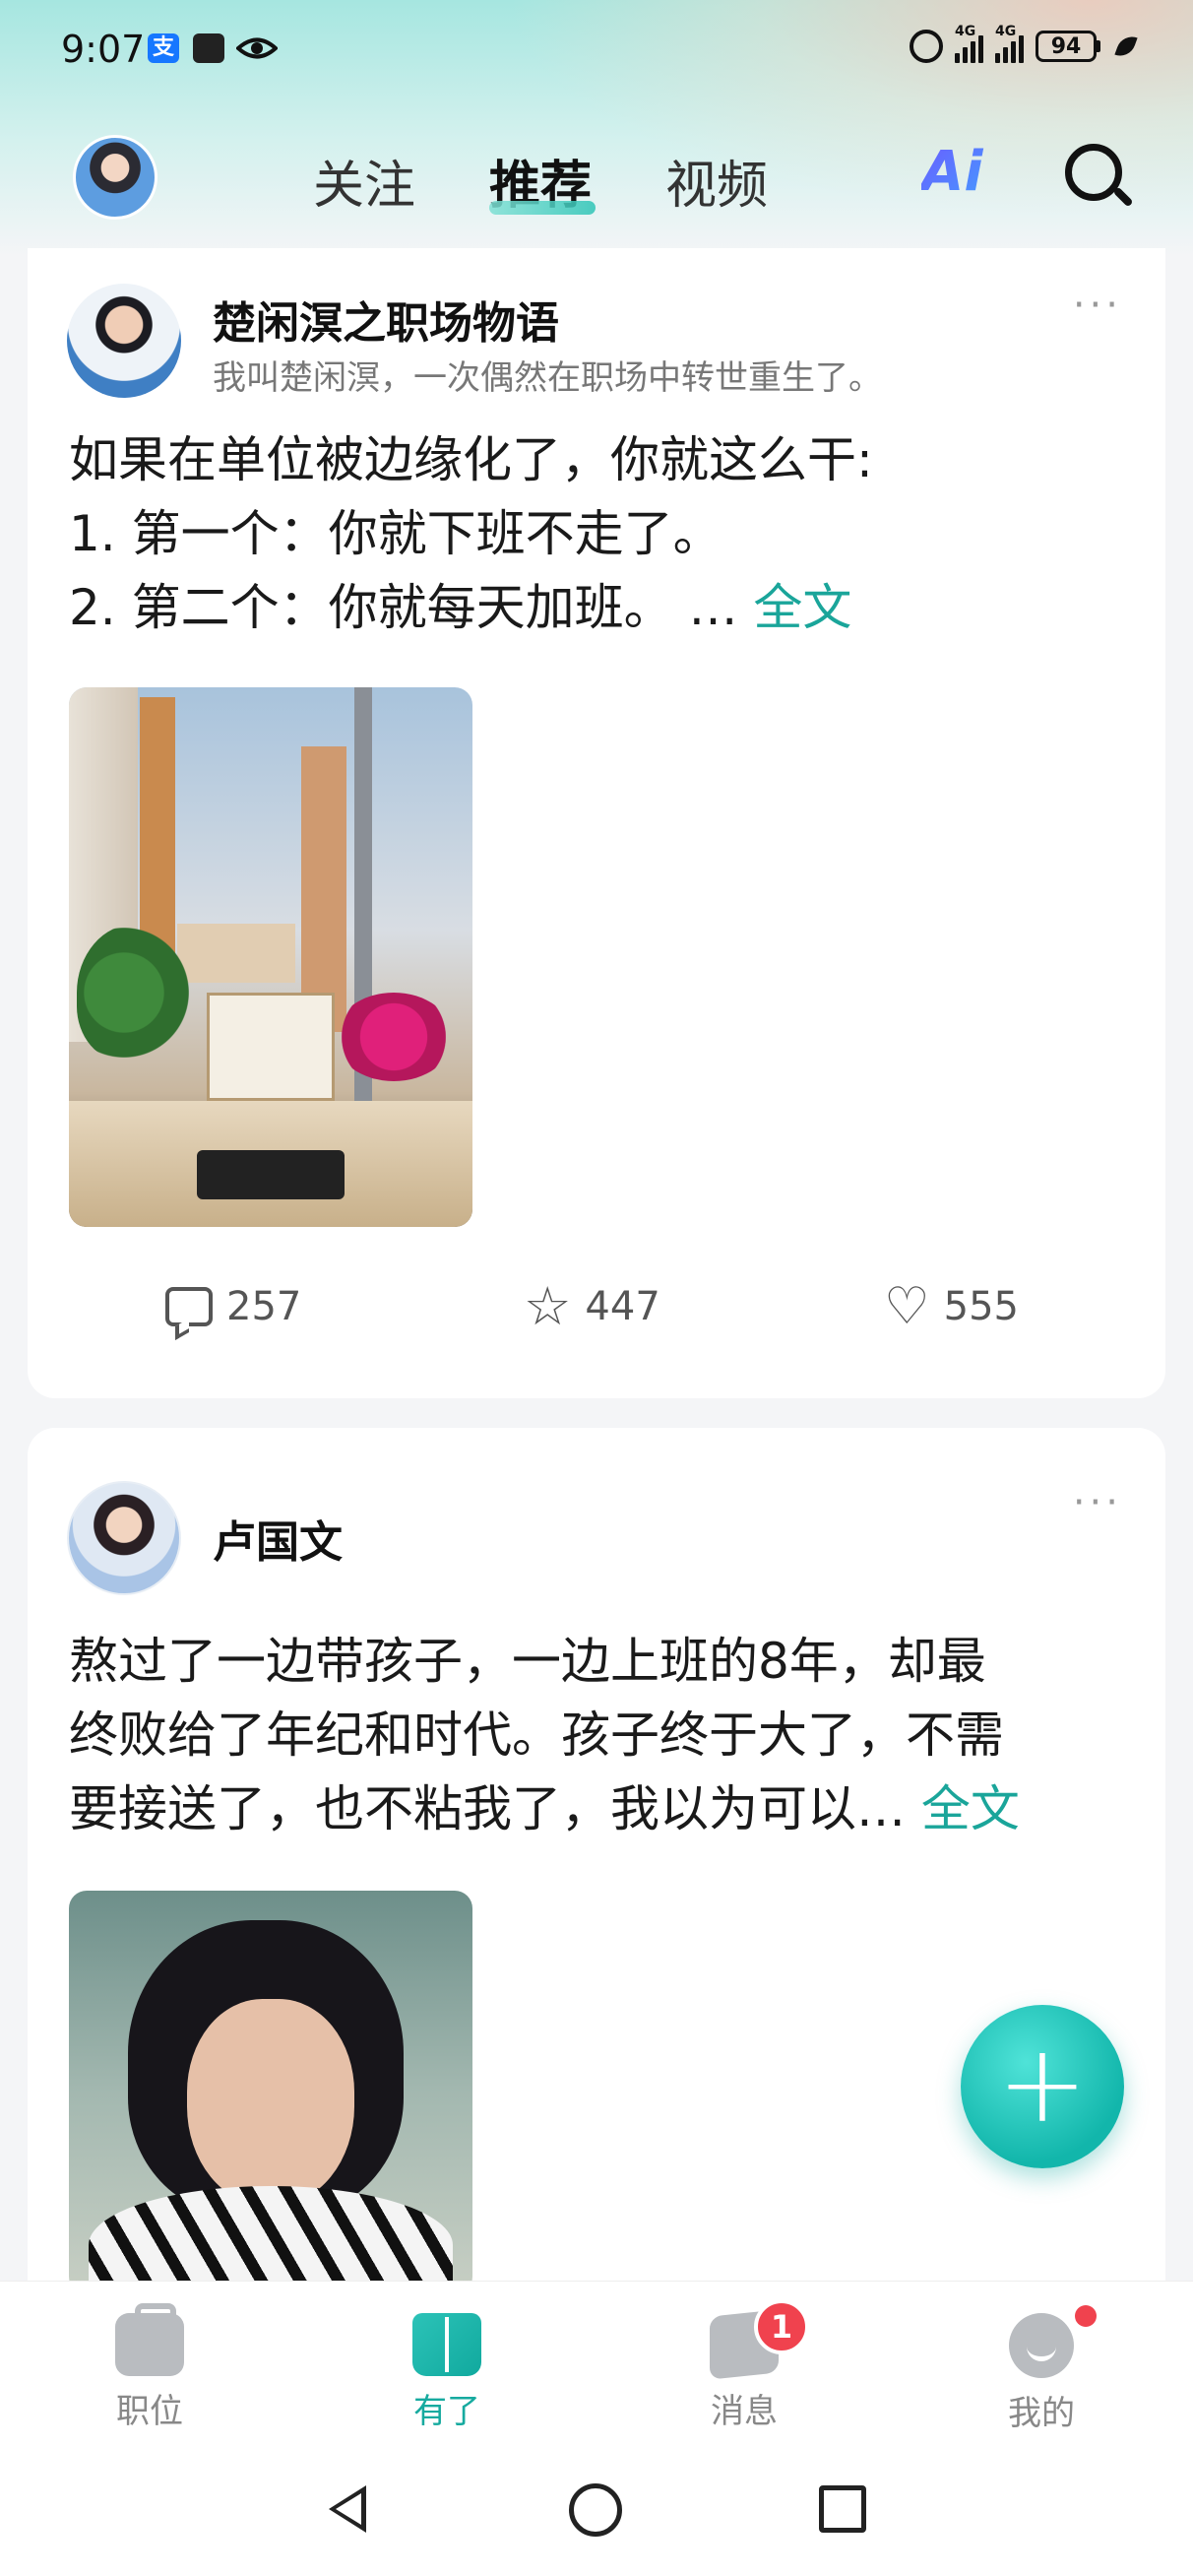  Describe the element at coordinates (907, 1306) in the screenshot. I see `heart-icon: ♡` at that location.